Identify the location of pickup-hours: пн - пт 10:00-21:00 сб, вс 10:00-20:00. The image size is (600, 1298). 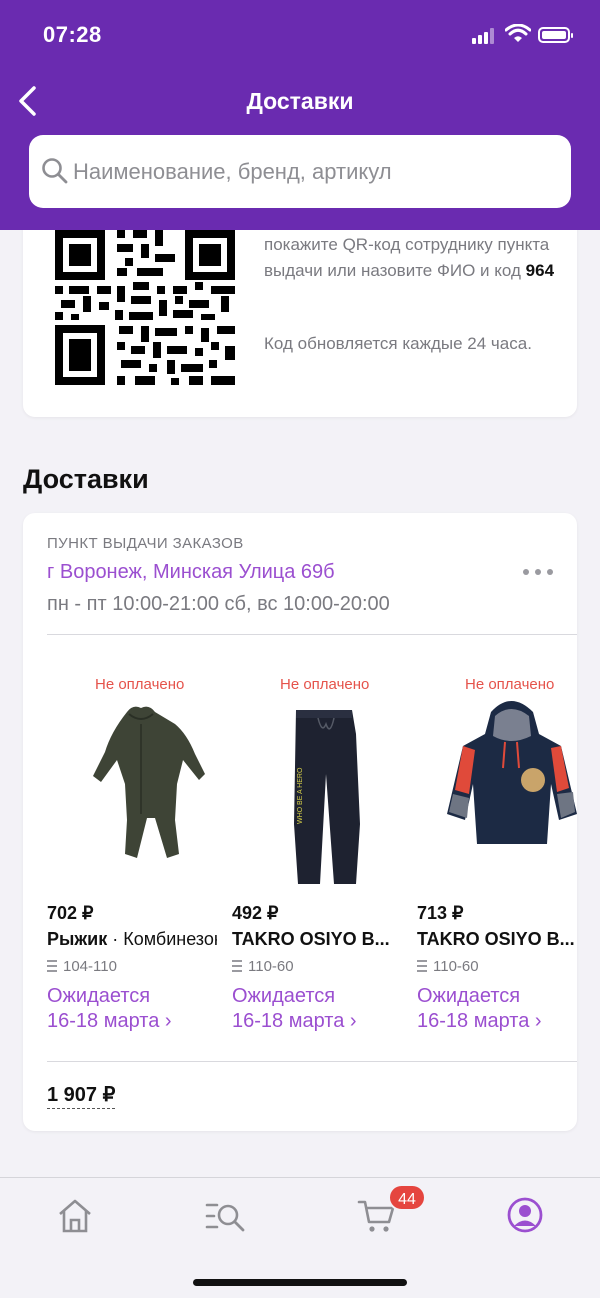
(218, 604).